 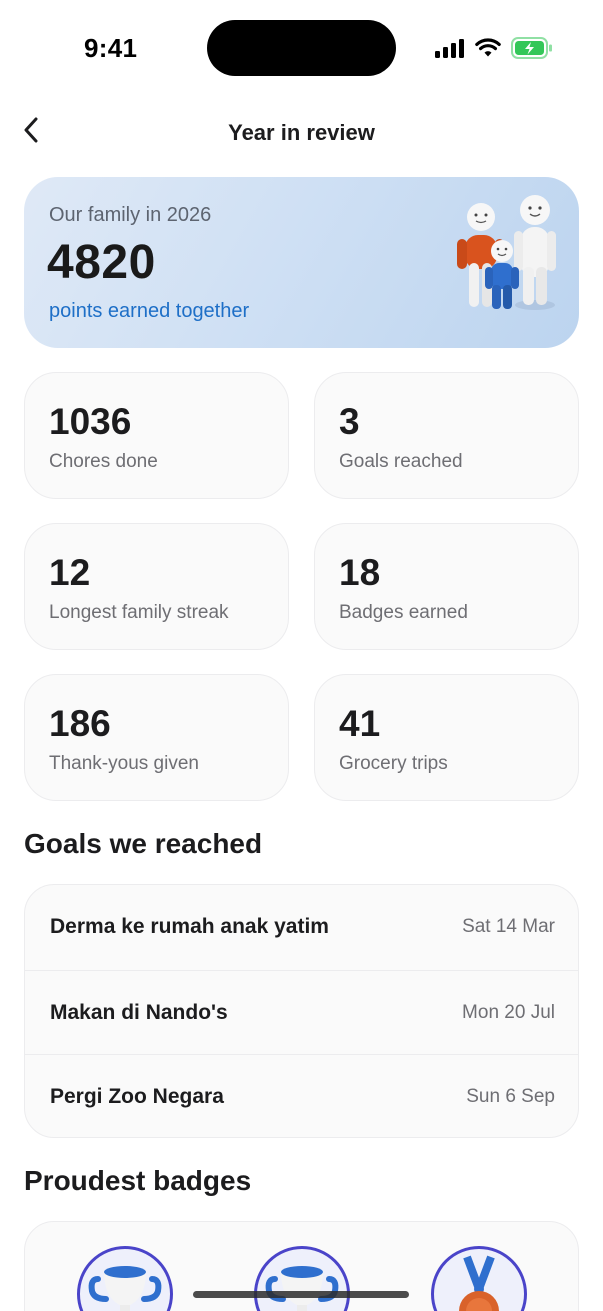 I want to click on stat-value: 41, so click(x=360, y=723).